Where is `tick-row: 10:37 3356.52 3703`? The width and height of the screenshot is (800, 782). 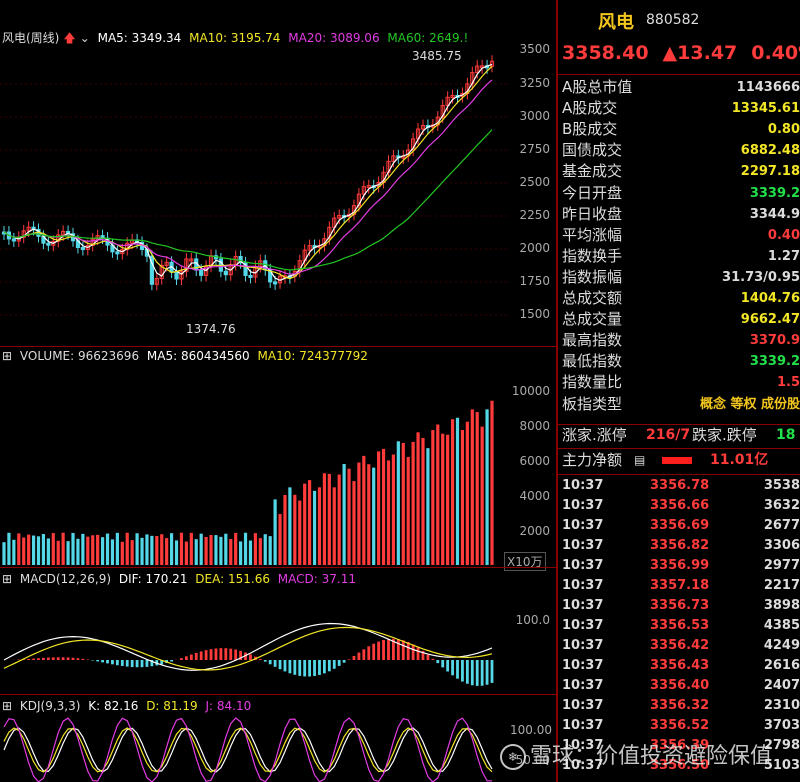
tick-row: 10:37 3356.52 3703 is located at coordinates (679, 726).